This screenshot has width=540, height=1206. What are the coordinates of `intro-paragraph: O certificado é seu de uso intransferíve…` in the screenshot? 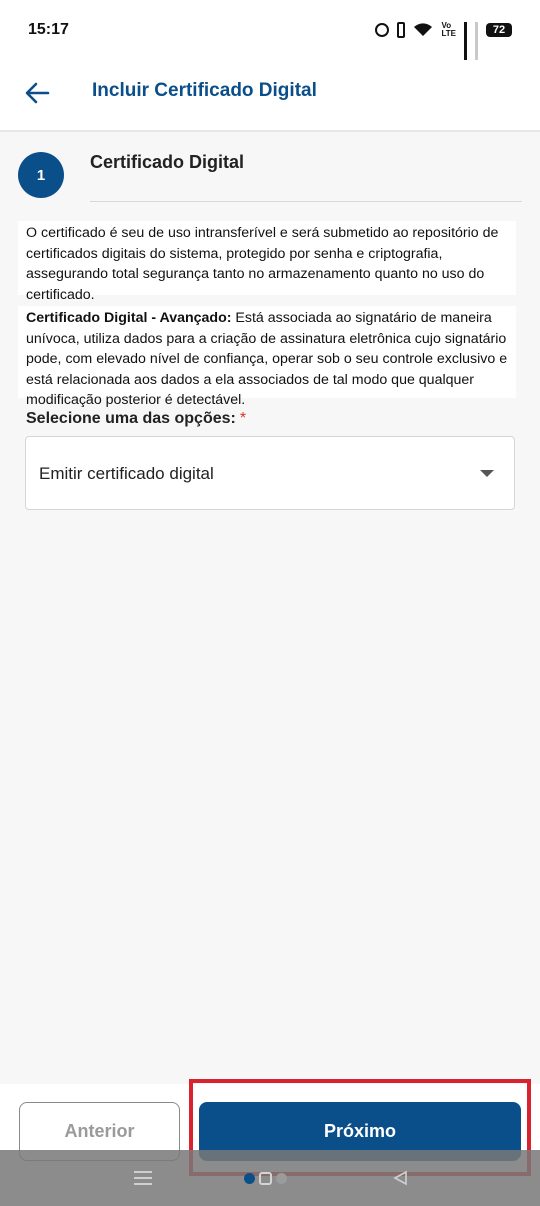 It's located at (267, 262).